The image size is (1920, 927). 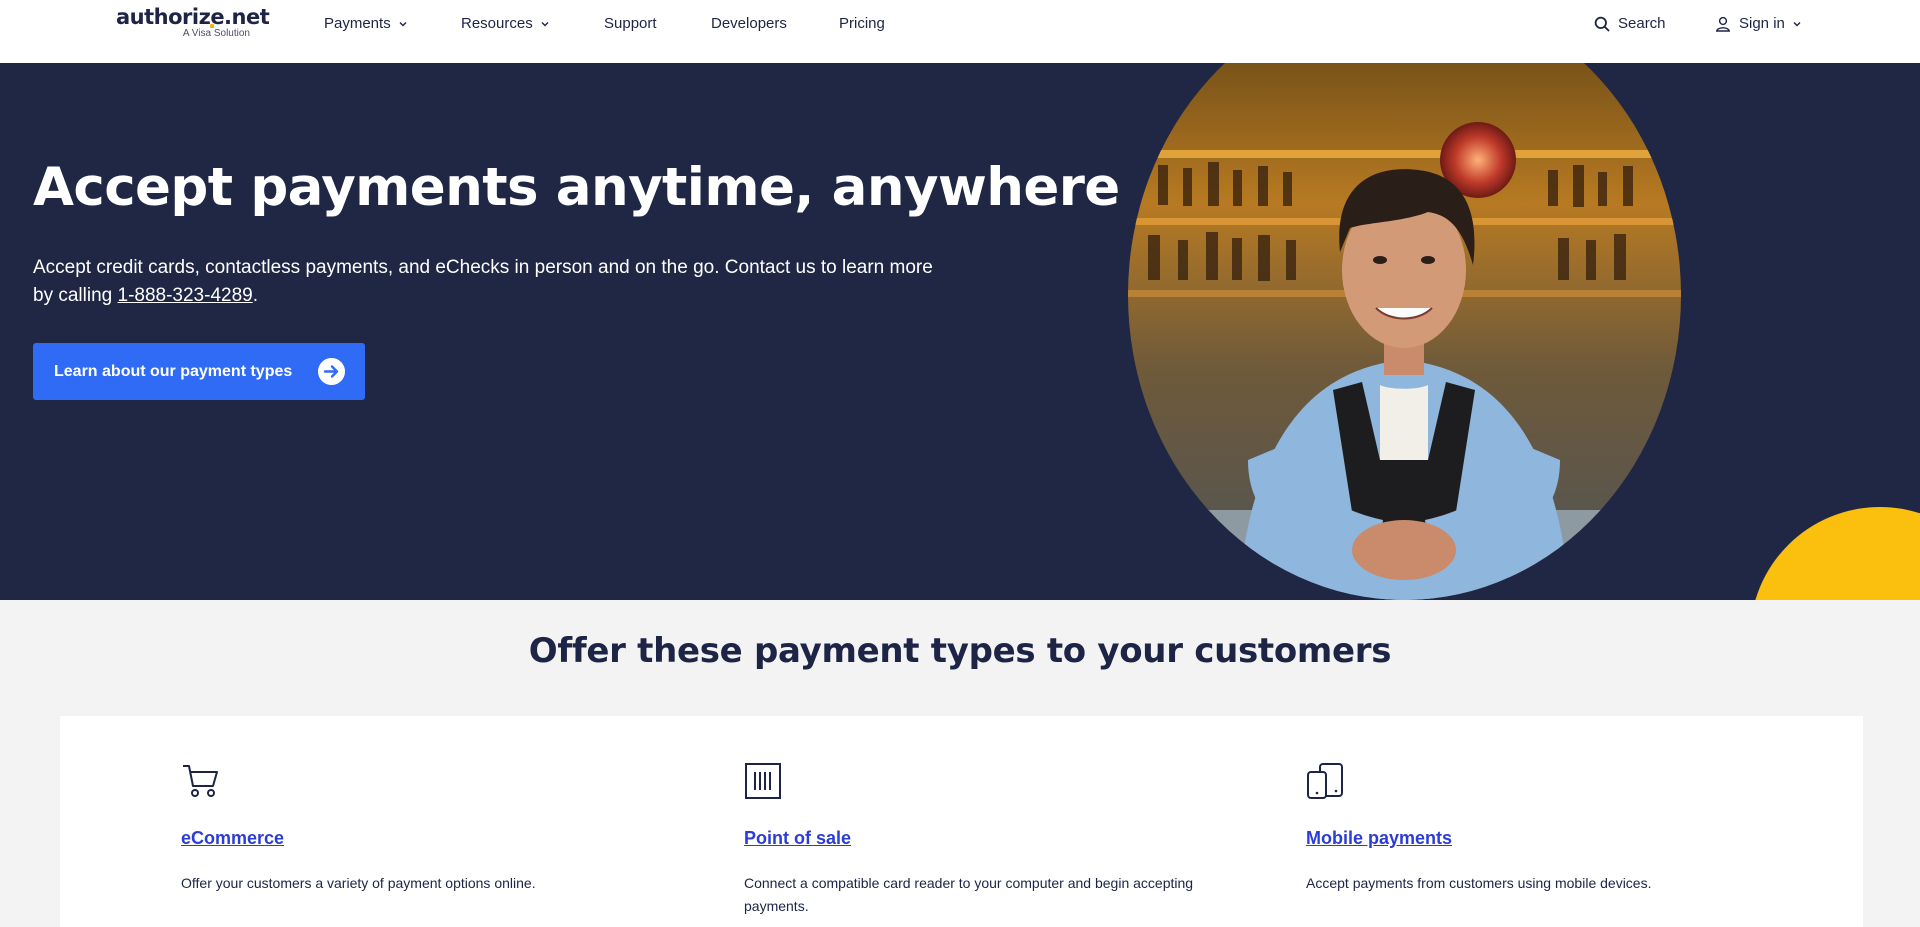 What do you see at coordinates (1835, 553) in the screenshot?
I see `decorative-yellow-circle` at bounding box center [1835, 553].